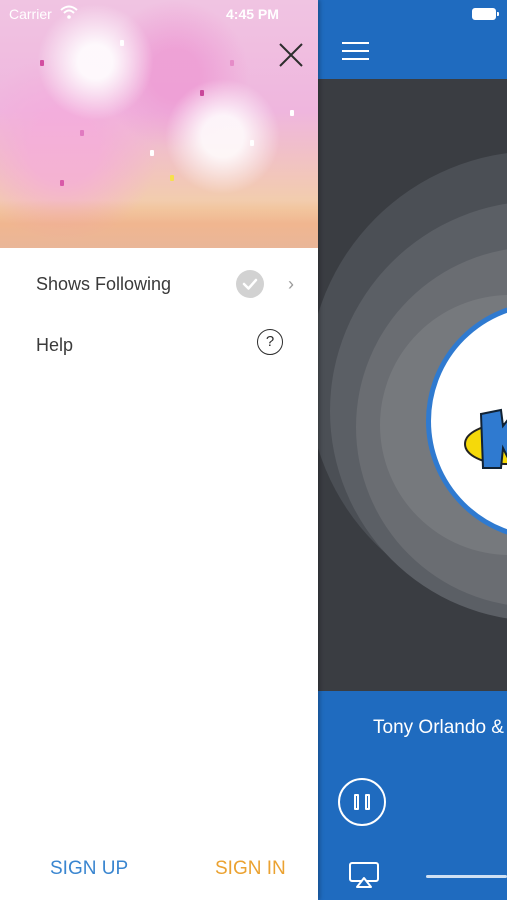 This screenshot has height=900, width=507. I want to click on hamburger-menu-icon, so click(355, 51).